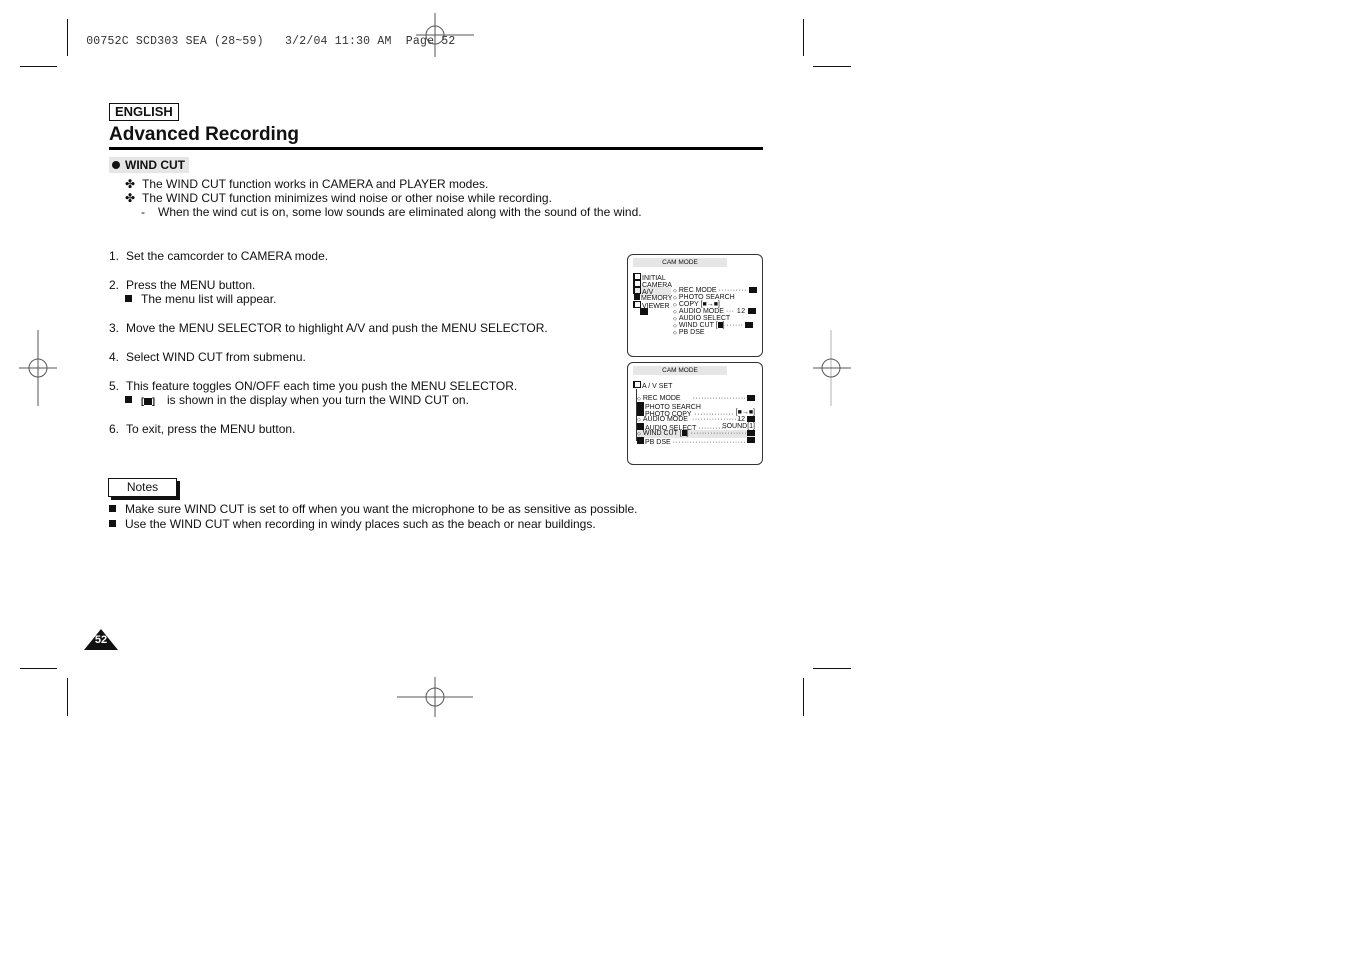 This screenshot has width=1351, height=954. What do you see at coordinates (227, 256) in the screenshot?
I see `step-text: Set the camcorder to CAMERA mode.` at bounding box center [227, 256].